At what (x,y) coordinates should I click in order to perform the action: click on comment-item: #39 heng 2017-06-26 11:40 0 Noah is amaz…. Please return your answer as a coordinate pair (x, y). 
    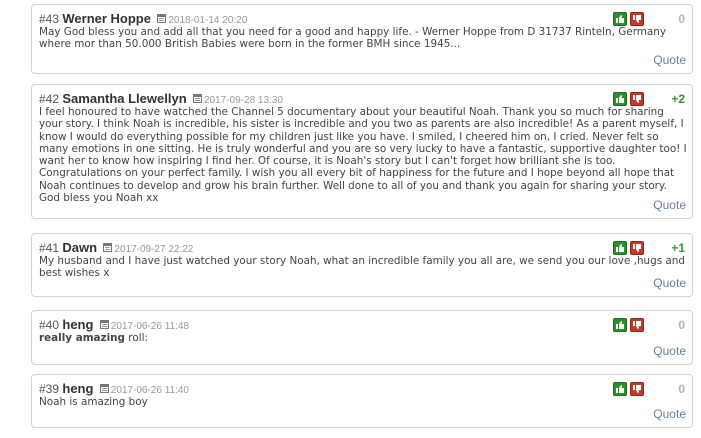
    Looking at the image, I should click on (362, 401).